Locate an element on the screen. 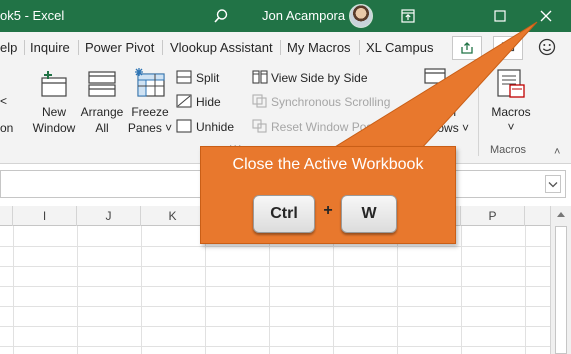  ribbon-display-options-button is located at coordinates (408, 16).